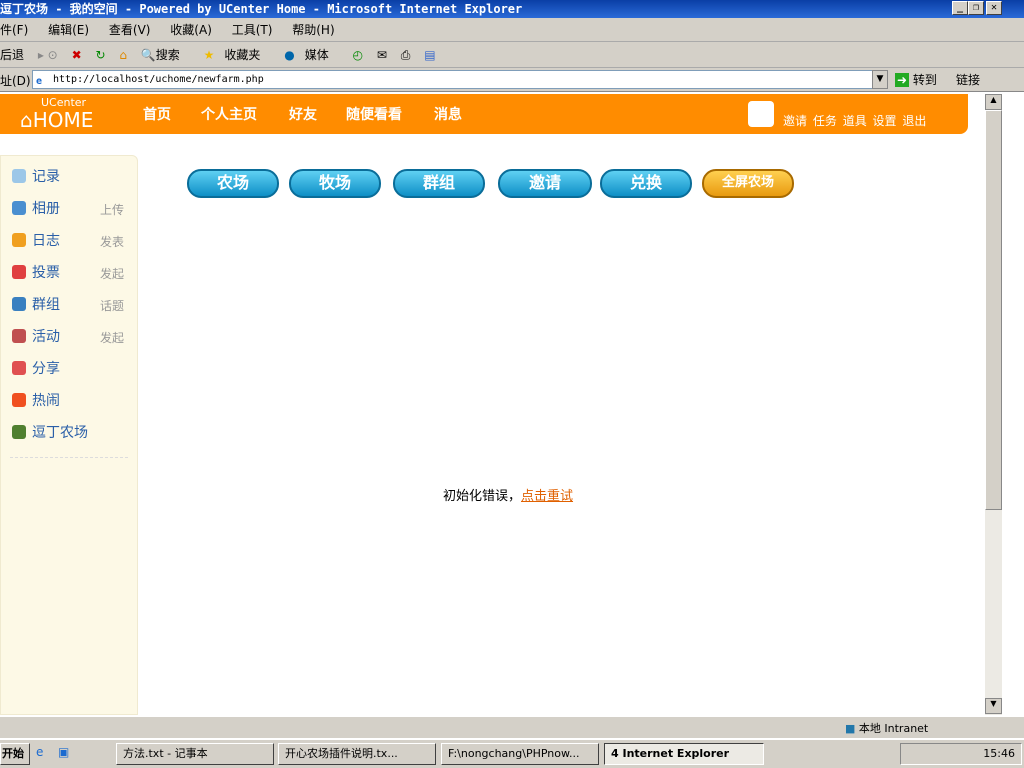  Describe the element at coordinates (382, 55) in the screenshot. I see `mail-icon: ✉` at that location.